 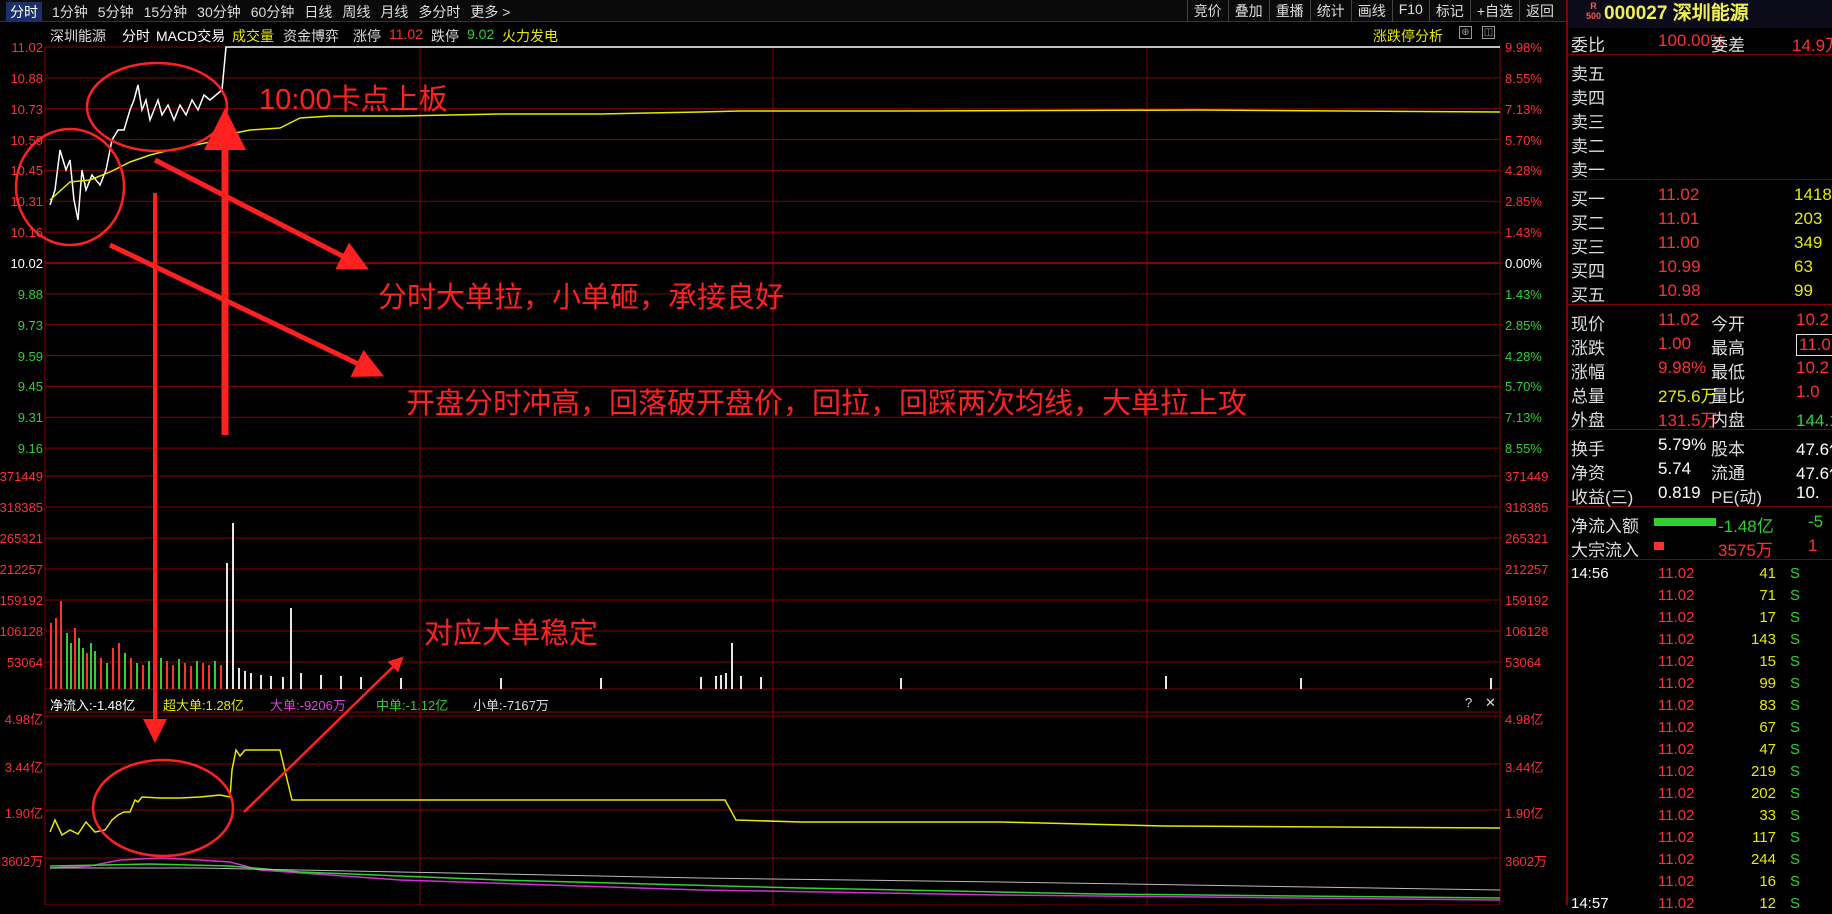 I want to click on tick-row: 11.02 202 S, so click(x=1729, y=793).